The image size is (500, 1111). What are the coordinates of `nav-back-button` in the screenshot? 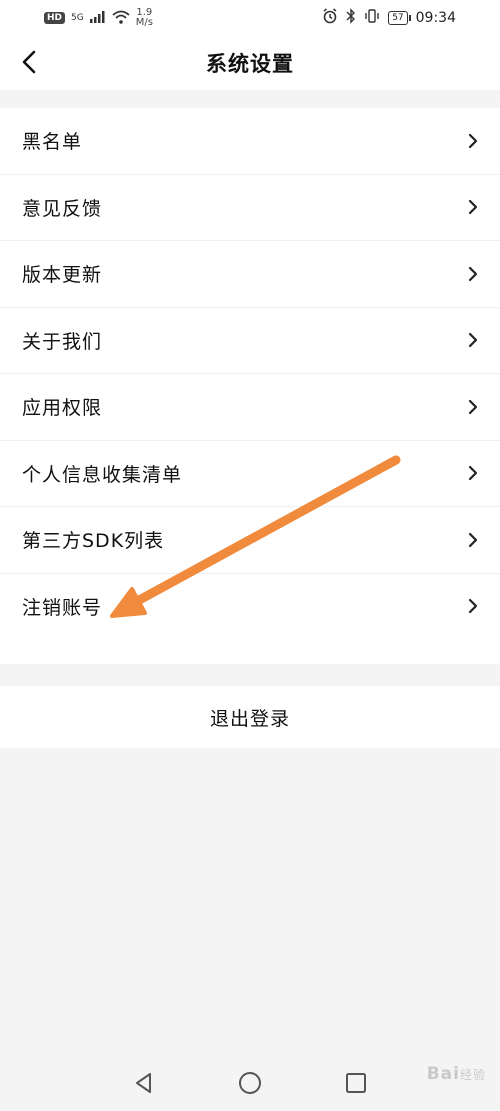 It's located at (144, 1083).